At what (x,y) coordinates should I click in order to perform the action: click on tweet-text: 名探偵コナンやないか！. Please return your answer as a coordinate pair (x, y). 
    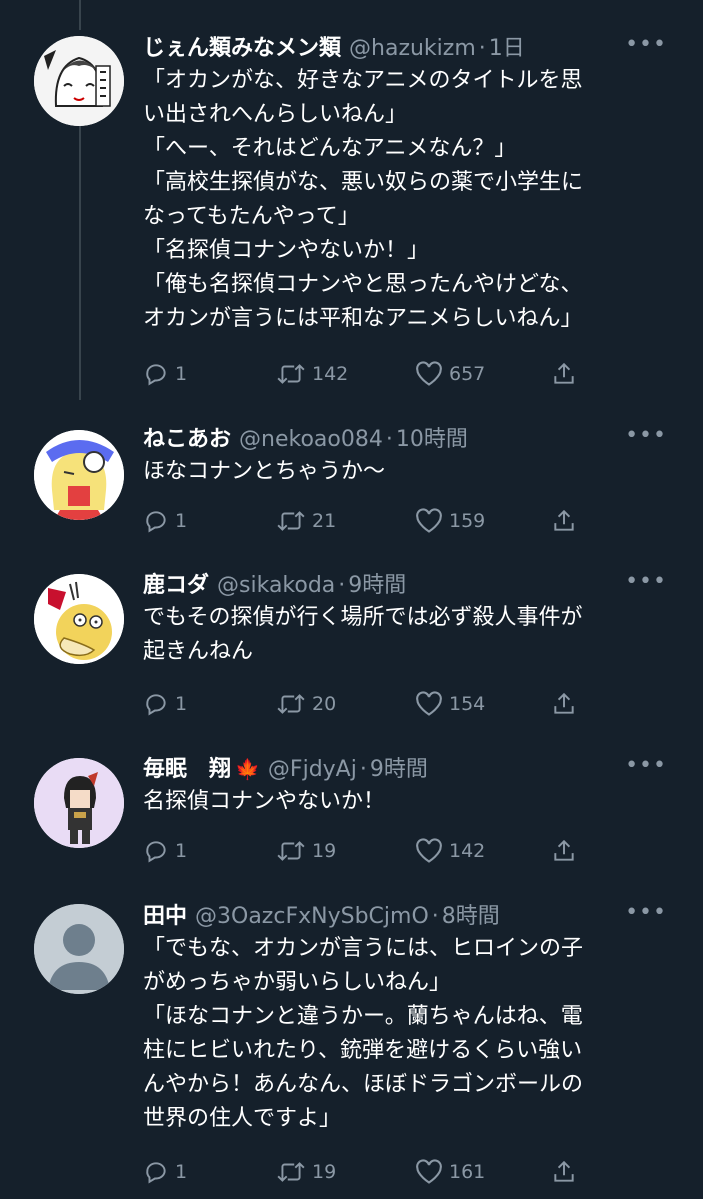
    Looking at the image, I should click on (403, 802).